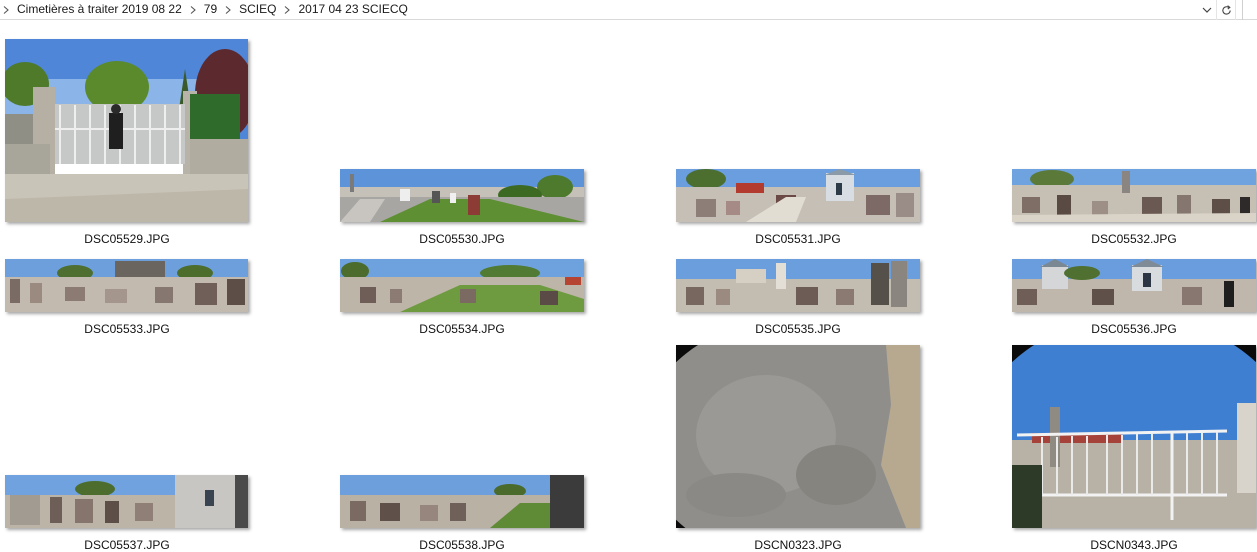  Describe the element at coordinates (462, 239) in the screenshot. I see `file-name: DSC05530.JPG` at that location.